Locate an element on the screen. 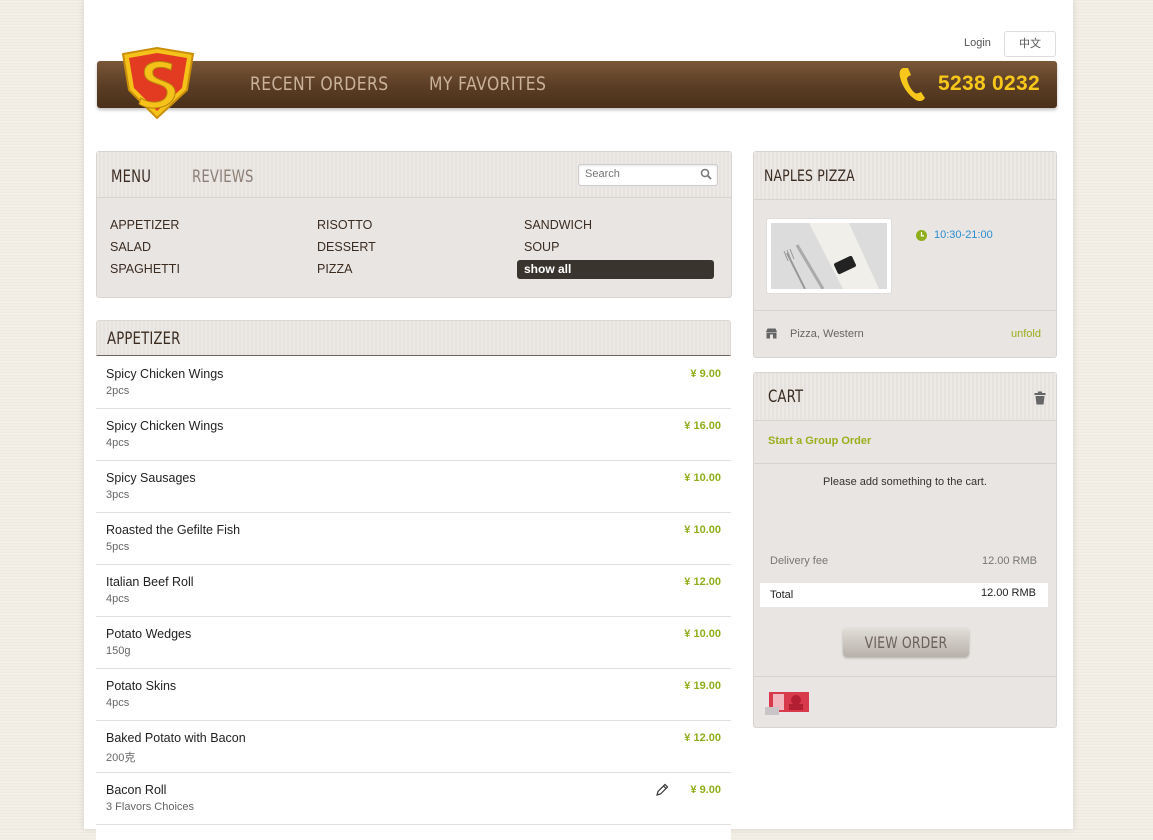  view-order-label: VIEW ORDER is located at coordinates (906, 642).